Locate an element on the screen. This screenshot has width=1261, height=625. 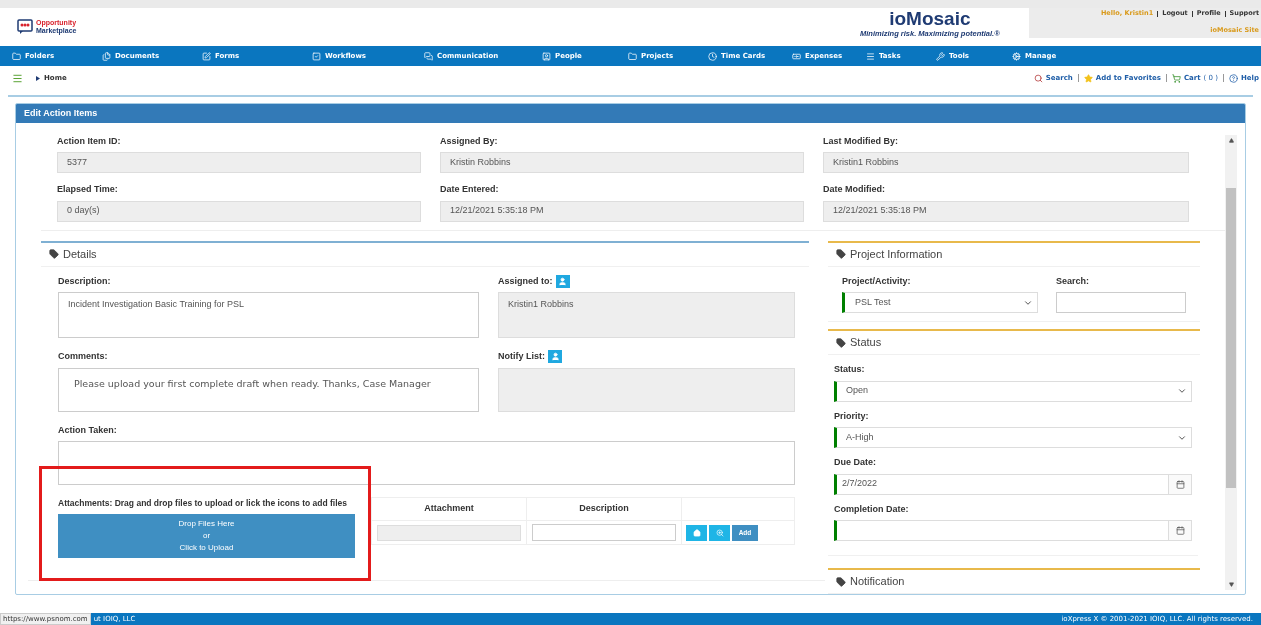
contact-icon is located at coordinates (546, 56).